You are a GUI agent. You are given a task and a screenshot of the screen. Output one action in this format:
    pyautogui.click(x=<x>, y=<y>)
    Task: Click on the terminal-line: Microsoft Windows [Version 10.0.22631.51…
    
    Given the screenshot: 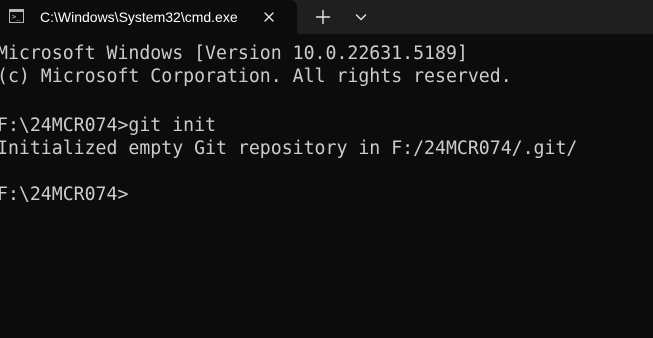 What is the action you would take?
    pyautogui.click(x=234, y=53)
    